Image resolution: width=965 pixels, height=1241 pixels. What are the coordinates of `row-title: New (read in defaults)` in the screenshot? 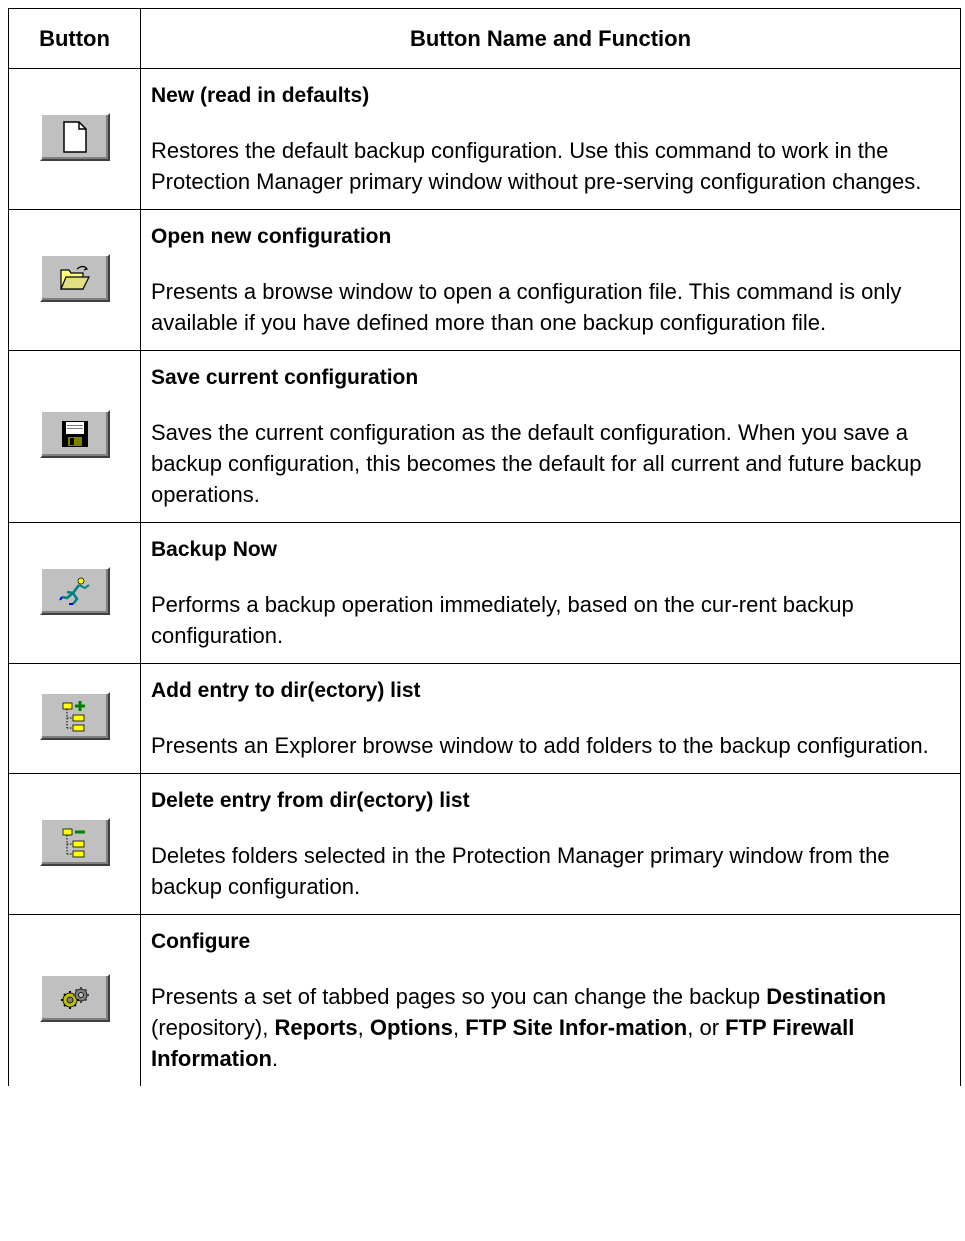 It's located at (260, 95).